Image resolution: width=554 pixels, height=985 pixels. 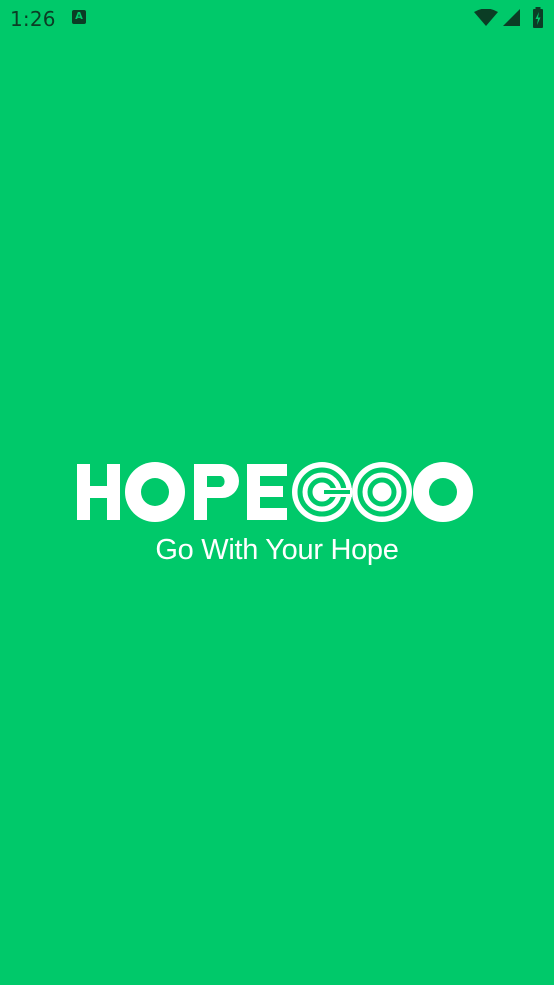 What do you see at coordinates (486, 17) in the screenshot?
I see `wifi-icon` at bounding box center [486, 17].